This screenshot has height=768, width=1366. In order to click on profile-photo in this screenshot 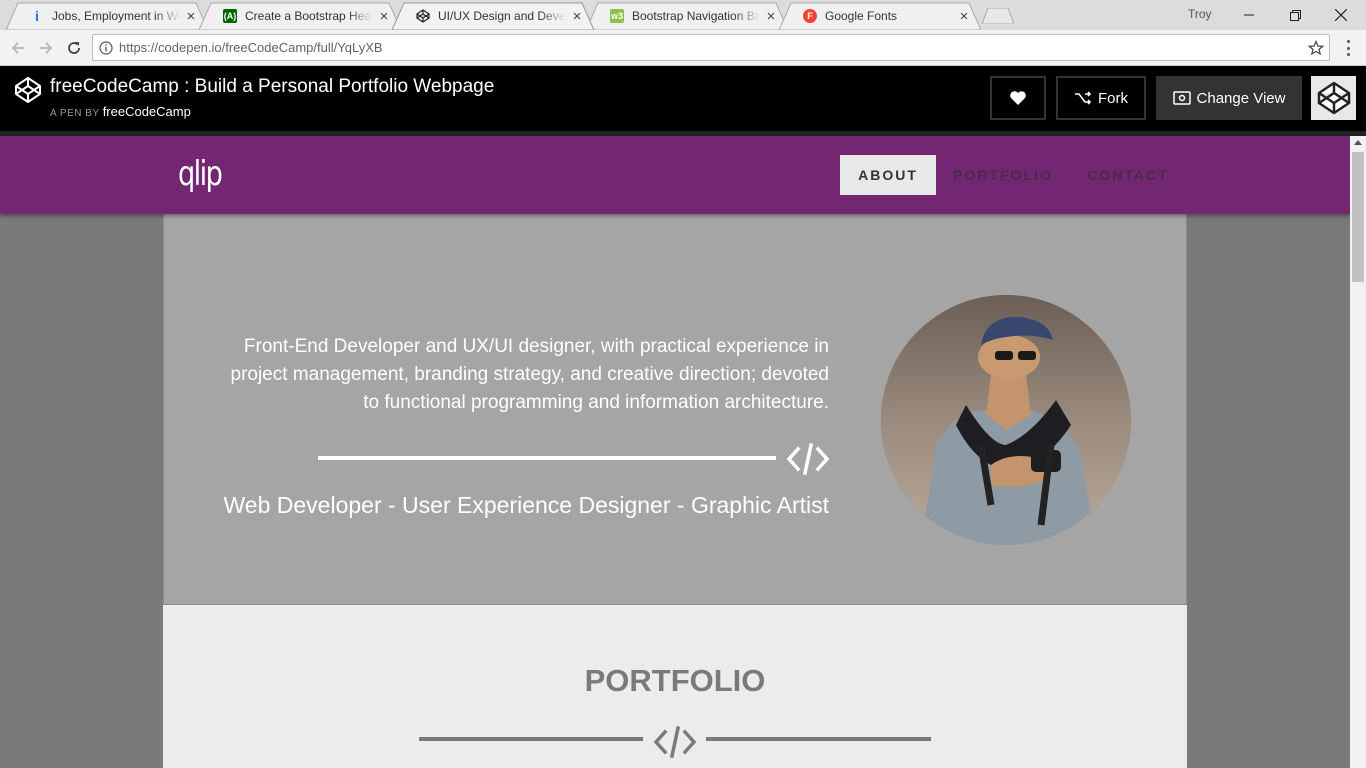, I will do `click(1006, 420)`.